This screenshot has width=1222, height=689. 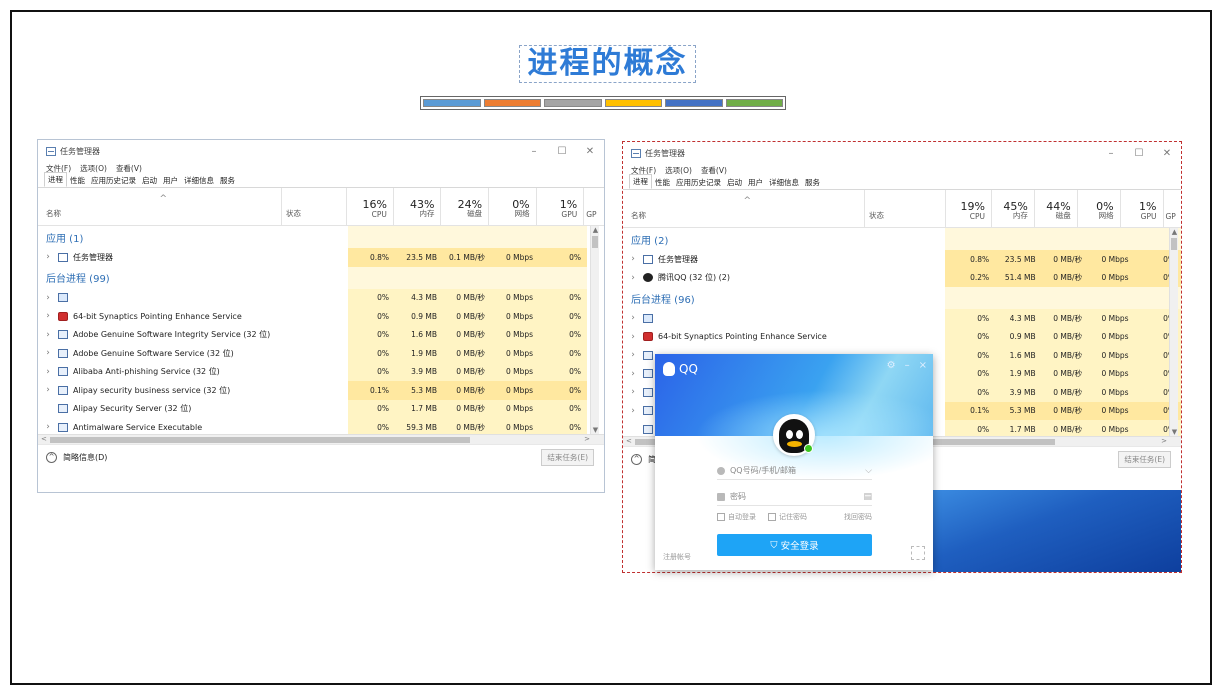 I want to click on remember-password-checkbox: 记住密码, so click(x=787, y=517).